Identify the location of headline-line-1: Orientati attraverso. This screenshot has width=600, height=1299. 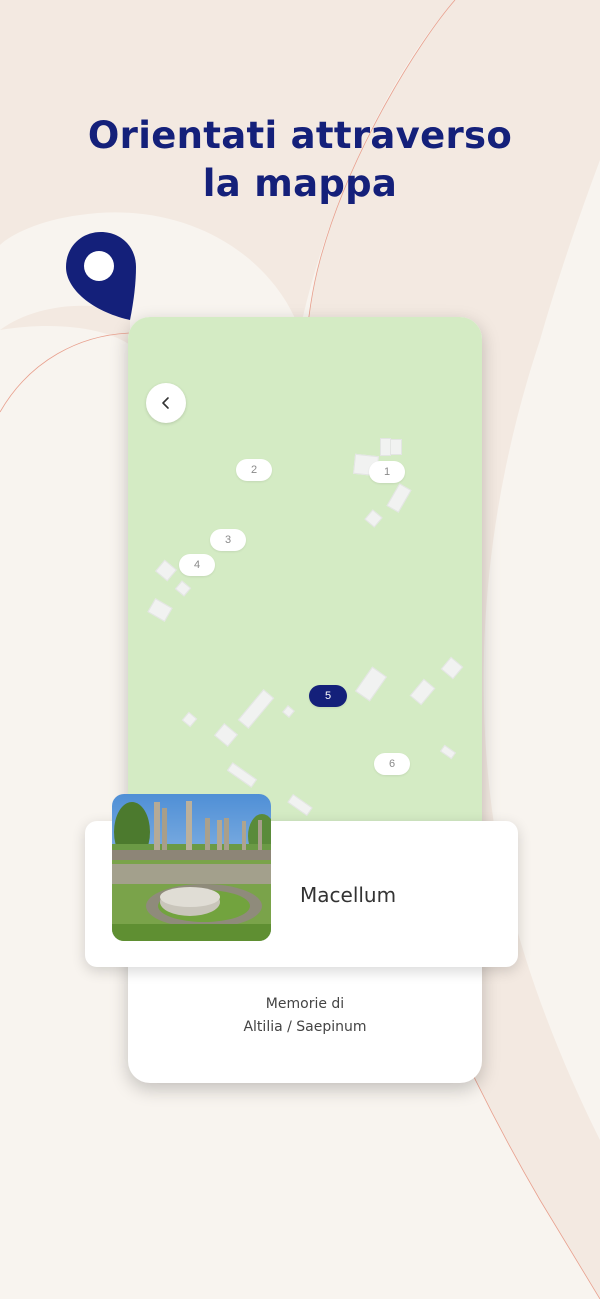
(300, 135).